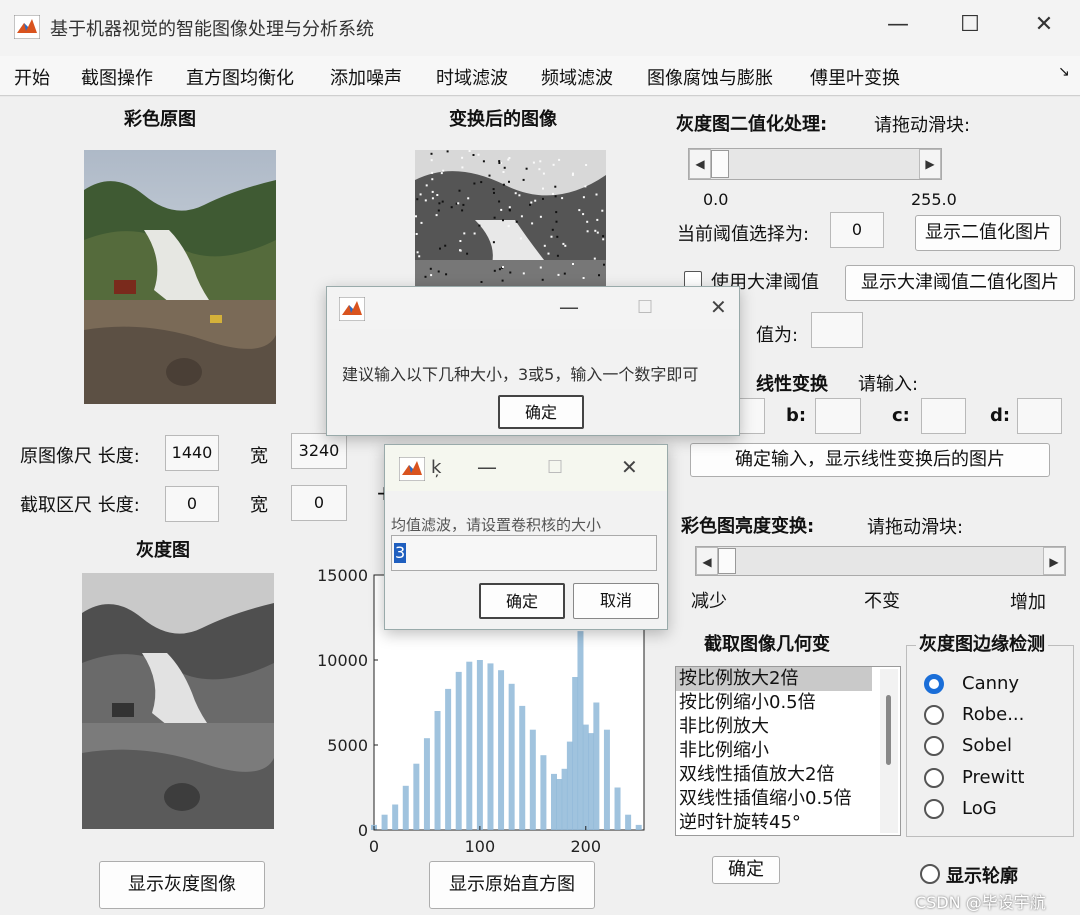 The width and height of the screenshot is (1080, 915). What do you see at coordinates (524, 553) in the screenshot?
I see `kernel-size-input: 3` at bounding box center [524, 553].